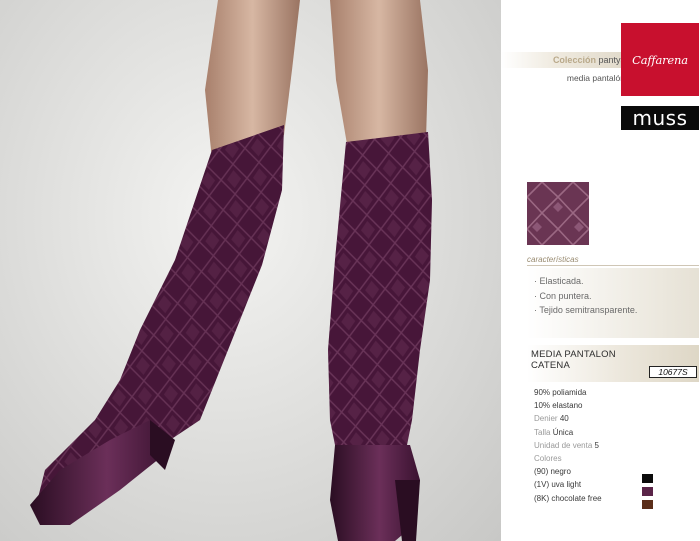  What do you see at coordinates (551, 365) in the screenshot?
I see `product-name-line2: CATENA` at bounding box center [551, 365].